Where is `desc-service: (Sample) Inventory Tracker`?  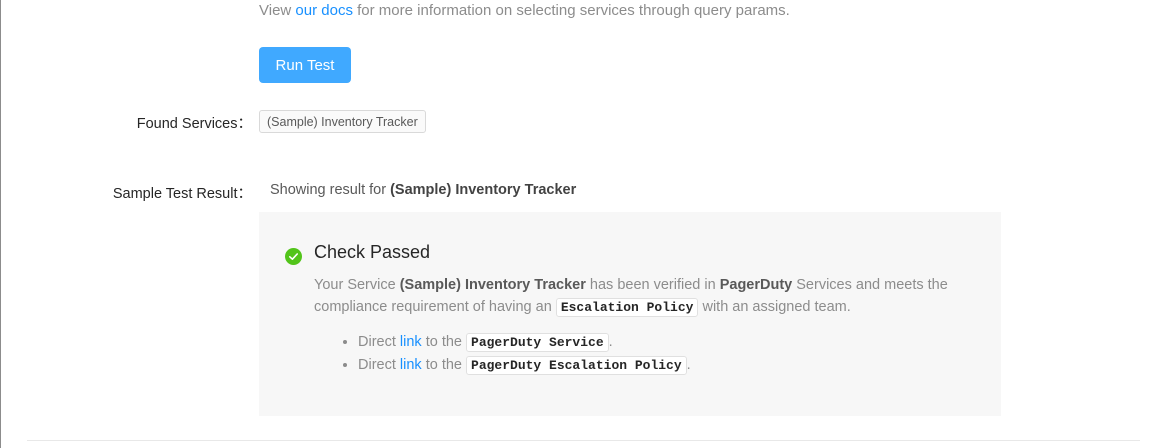
desc-service: (Sample) Inventory Tracker is located at coordinates (492, 285).